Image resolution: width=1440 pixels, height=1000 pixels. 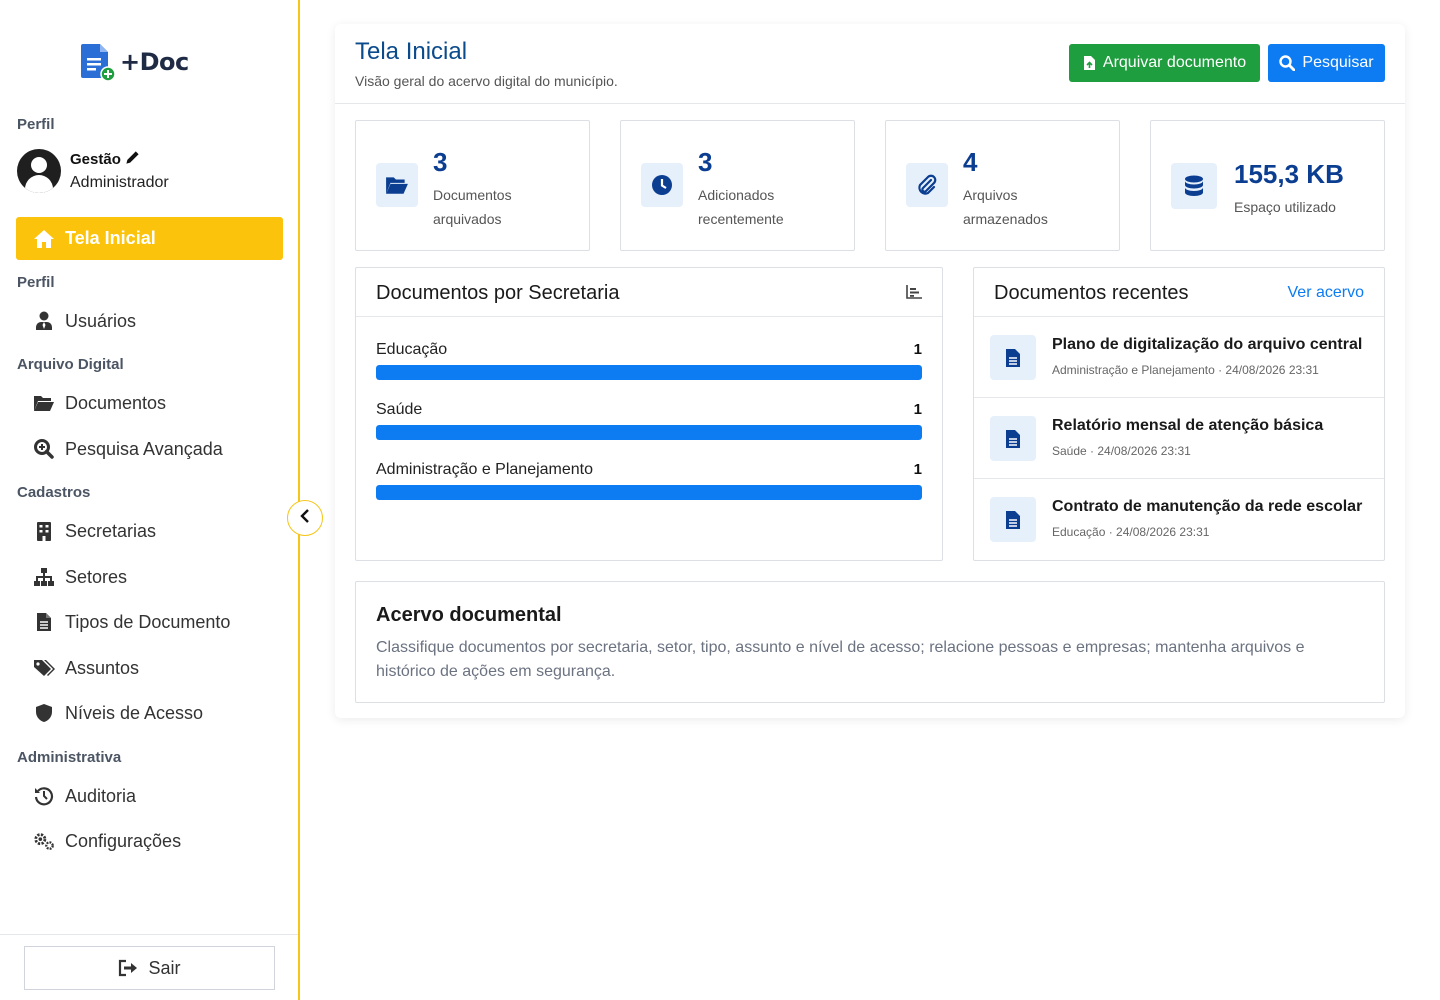 I want to click on chart-bar-icon, so click(x=914, y=294).